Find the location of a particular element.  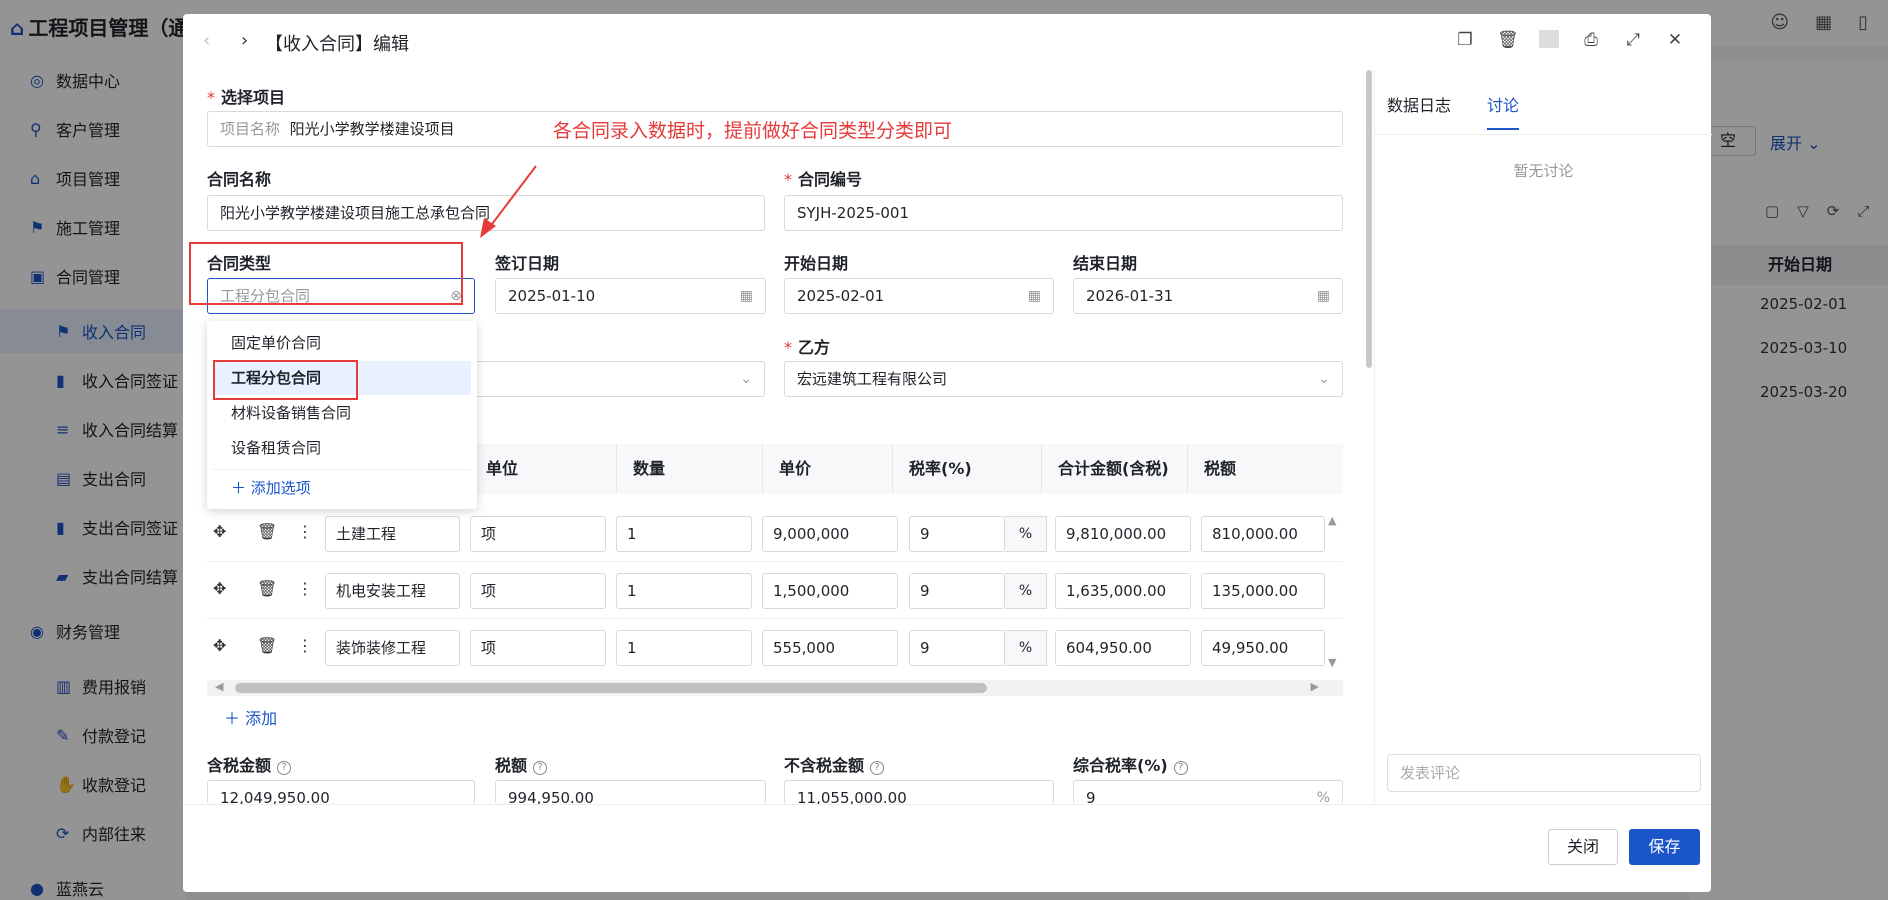

label-text: 选择项目 is located at coordinates (253, 97).